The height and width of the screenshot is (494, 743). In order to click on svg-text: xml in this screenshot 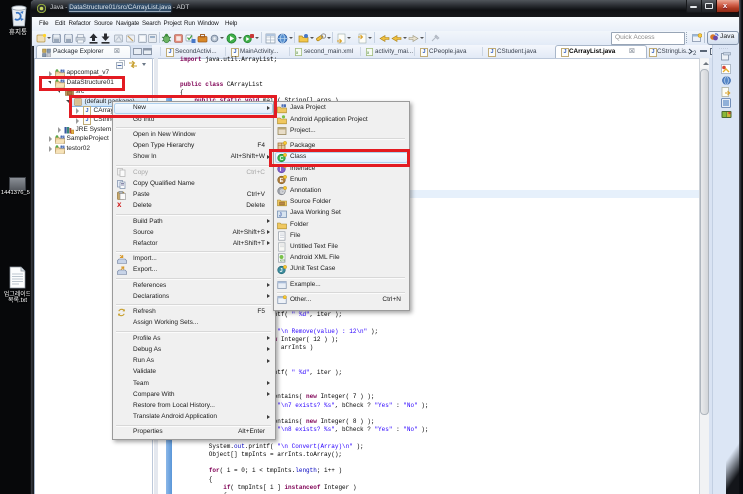, I will do `click(282, 261)`.